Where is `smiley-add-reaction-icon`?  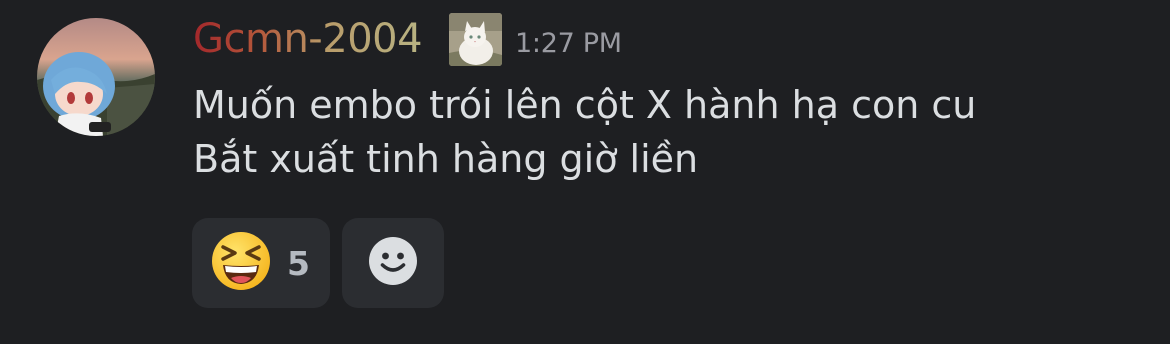 smiley-add-reaction-icon is located at coordinates (393, 263).